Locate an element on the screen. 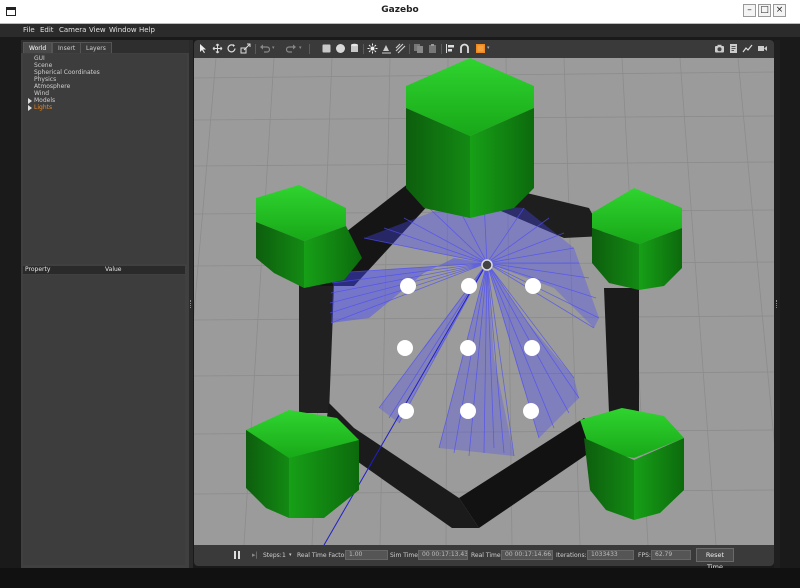  tree-item-lights: Lights is located at coordinates (43, 107).